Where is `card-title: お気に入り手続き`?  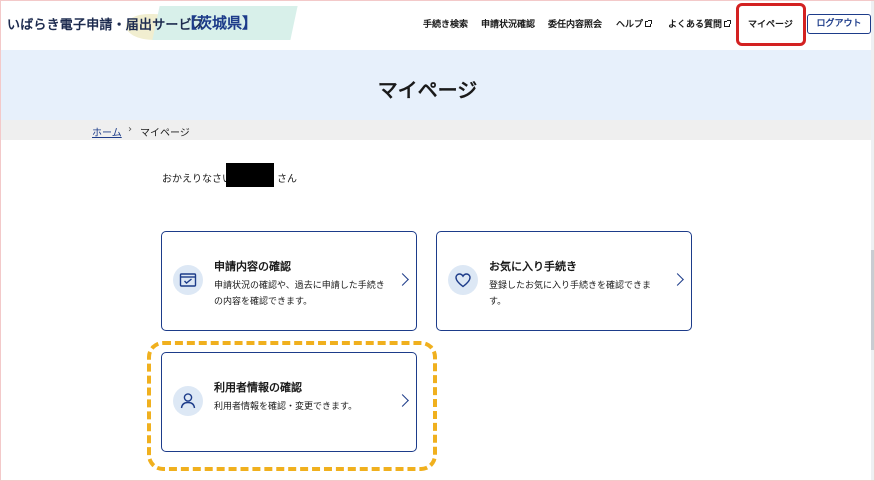
card-title: お気に入り手続き is located at coordinates (533, 266).